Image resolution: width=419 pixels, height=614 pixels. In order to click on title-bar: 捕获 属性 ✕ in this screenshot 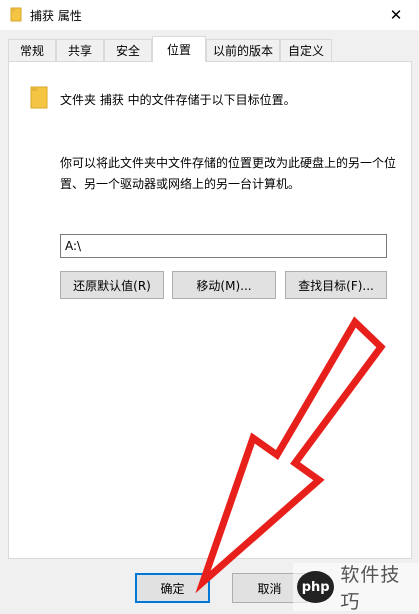, I will do `click(209, 15)`.